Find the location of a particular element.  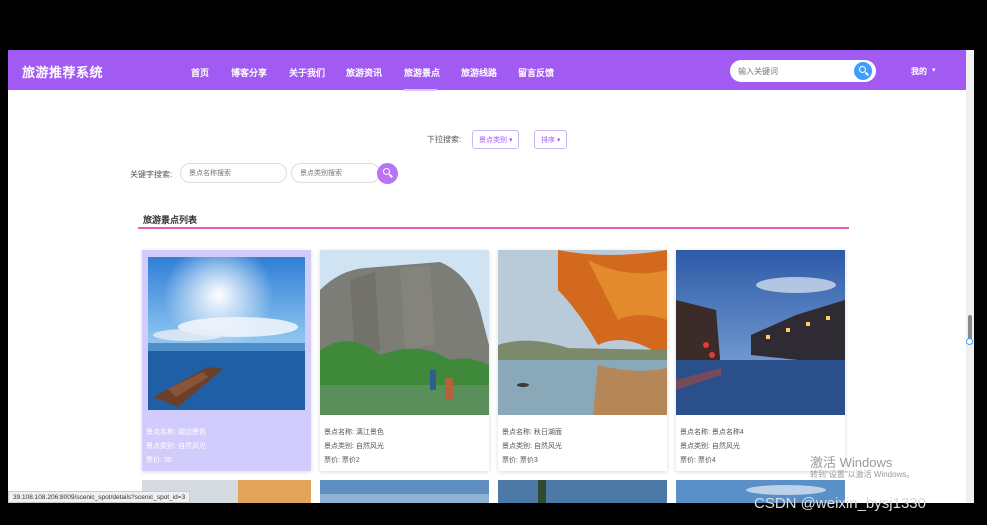

section-title: 旅游景点列表 is located at coordinates (170, 220).